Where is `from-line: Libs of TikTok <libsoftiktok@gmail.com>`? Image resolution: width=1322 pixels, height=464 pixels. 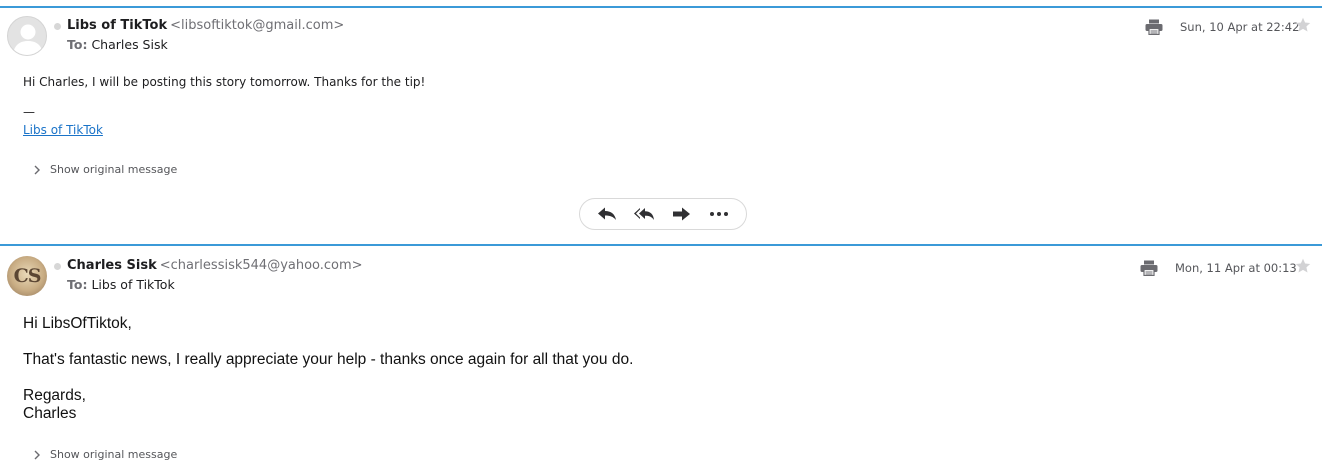 from-line: Libs of TikTok <libsoftiktok@gmail.com> is located at coordinates (205, 25).